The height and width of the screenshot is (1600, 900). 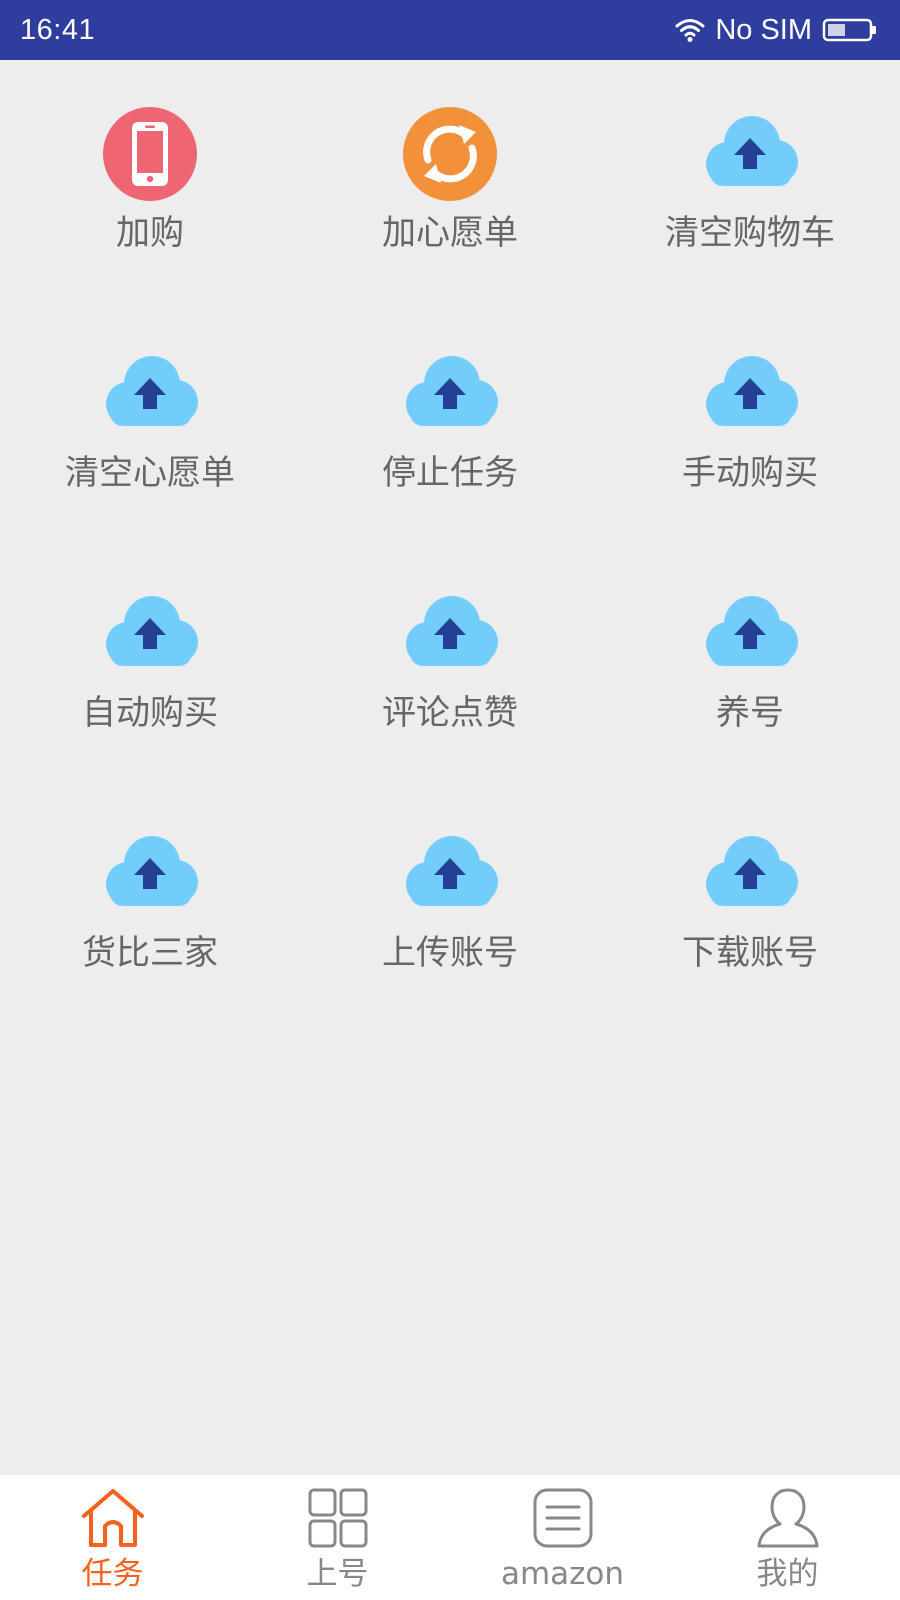 I want to click on grid-item-upload-account: 上传账号, so click(x=450, y=900).